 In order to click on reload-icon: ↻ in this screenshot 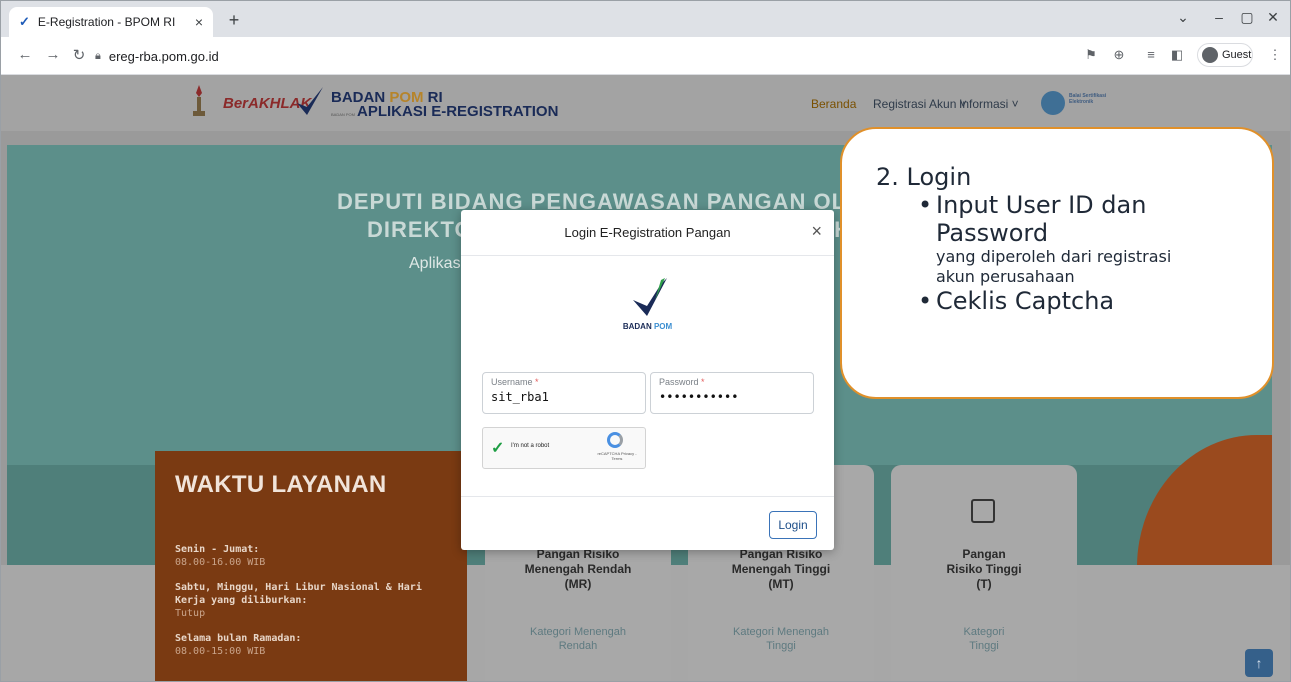, I will do `click(79, 55)`.